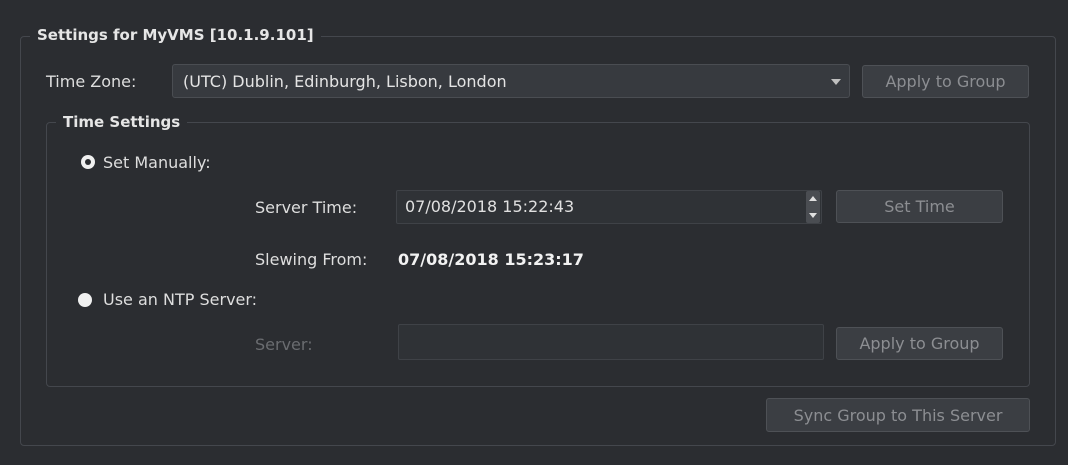 This screenshot has width=1068, height=465. What do you see at coordinates (345, 81) in the screenshot?
I see `time-zone-value: (UTC) Dublin, Edinburgh, Lisbon, London` at bounding box center [345, 81].